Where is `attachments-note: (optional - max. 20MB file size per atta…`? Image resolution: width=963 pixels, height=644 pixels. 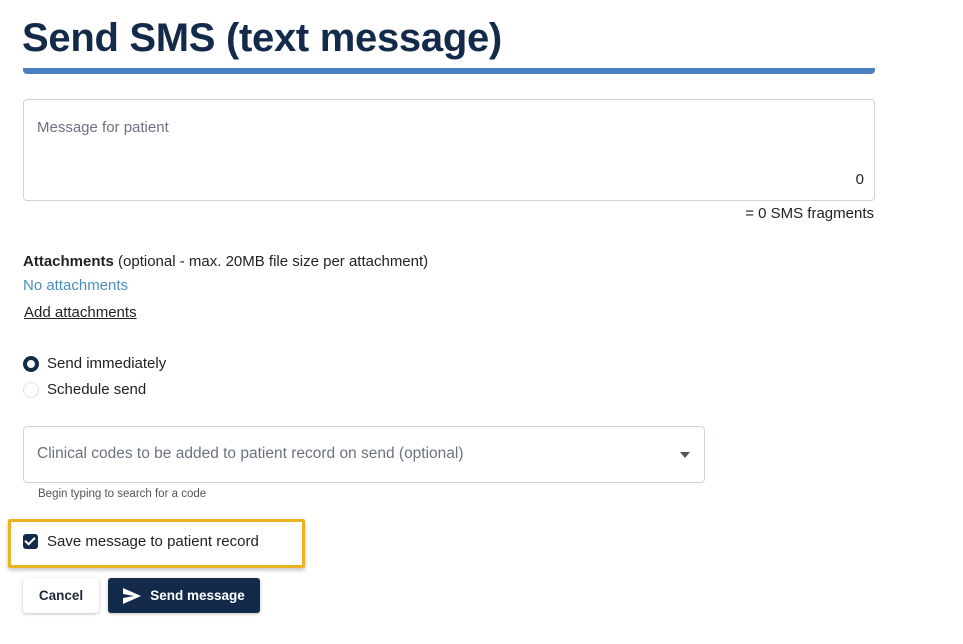 attachments-note: (optional - max. 20MB file size per atta… is located at coordinates (271, 261).